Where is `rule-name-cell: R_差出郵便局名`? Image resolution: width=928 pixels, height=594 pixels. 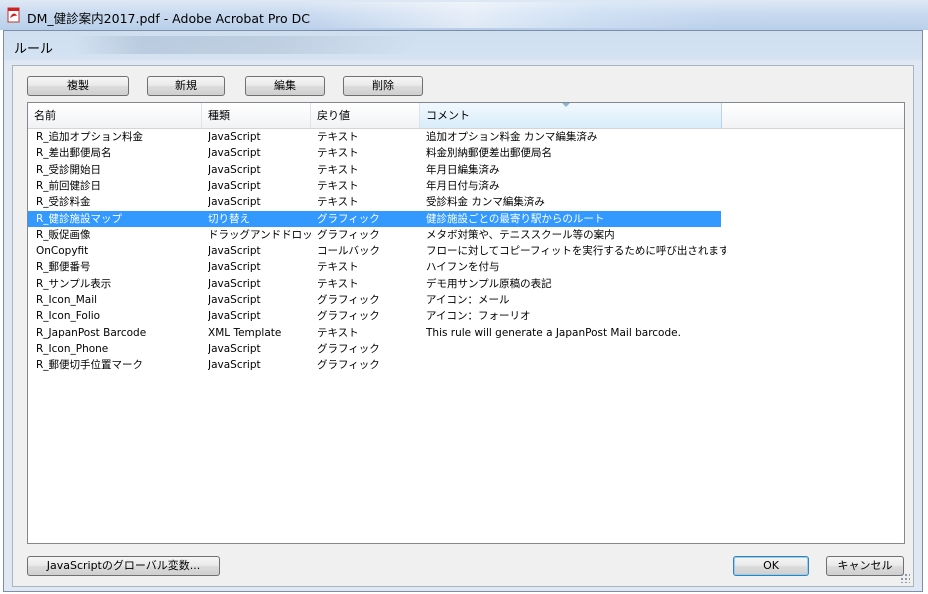 rule-name-cell: R_差出郵便局名 is located at coordinates (74, 153).